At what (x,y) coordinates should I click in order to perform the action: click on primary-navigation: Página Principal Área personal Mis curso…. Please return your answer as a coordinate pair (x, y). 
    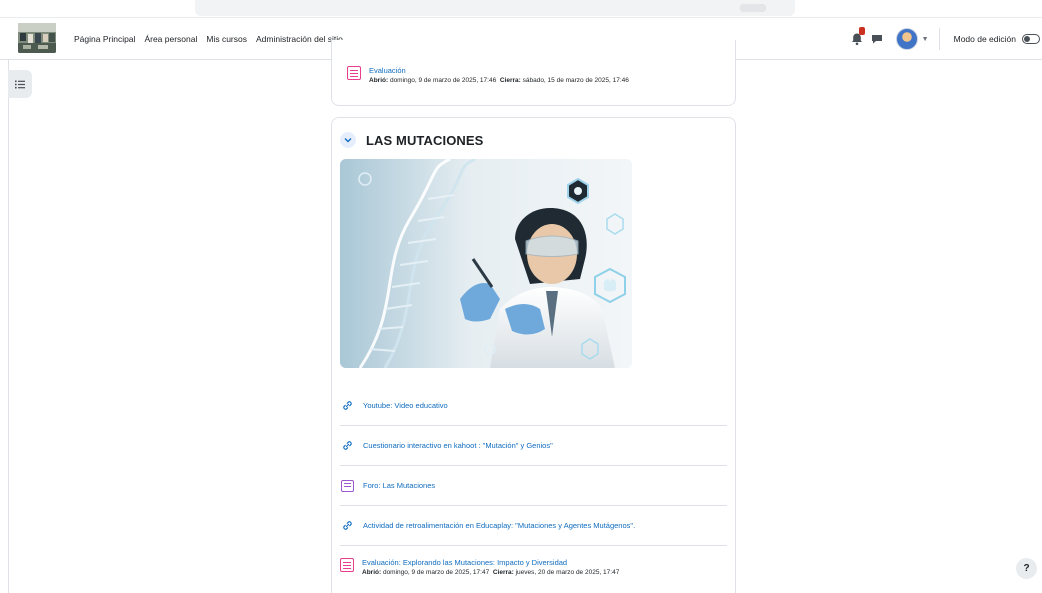
    Looking at the image, I should click on (208, 39).